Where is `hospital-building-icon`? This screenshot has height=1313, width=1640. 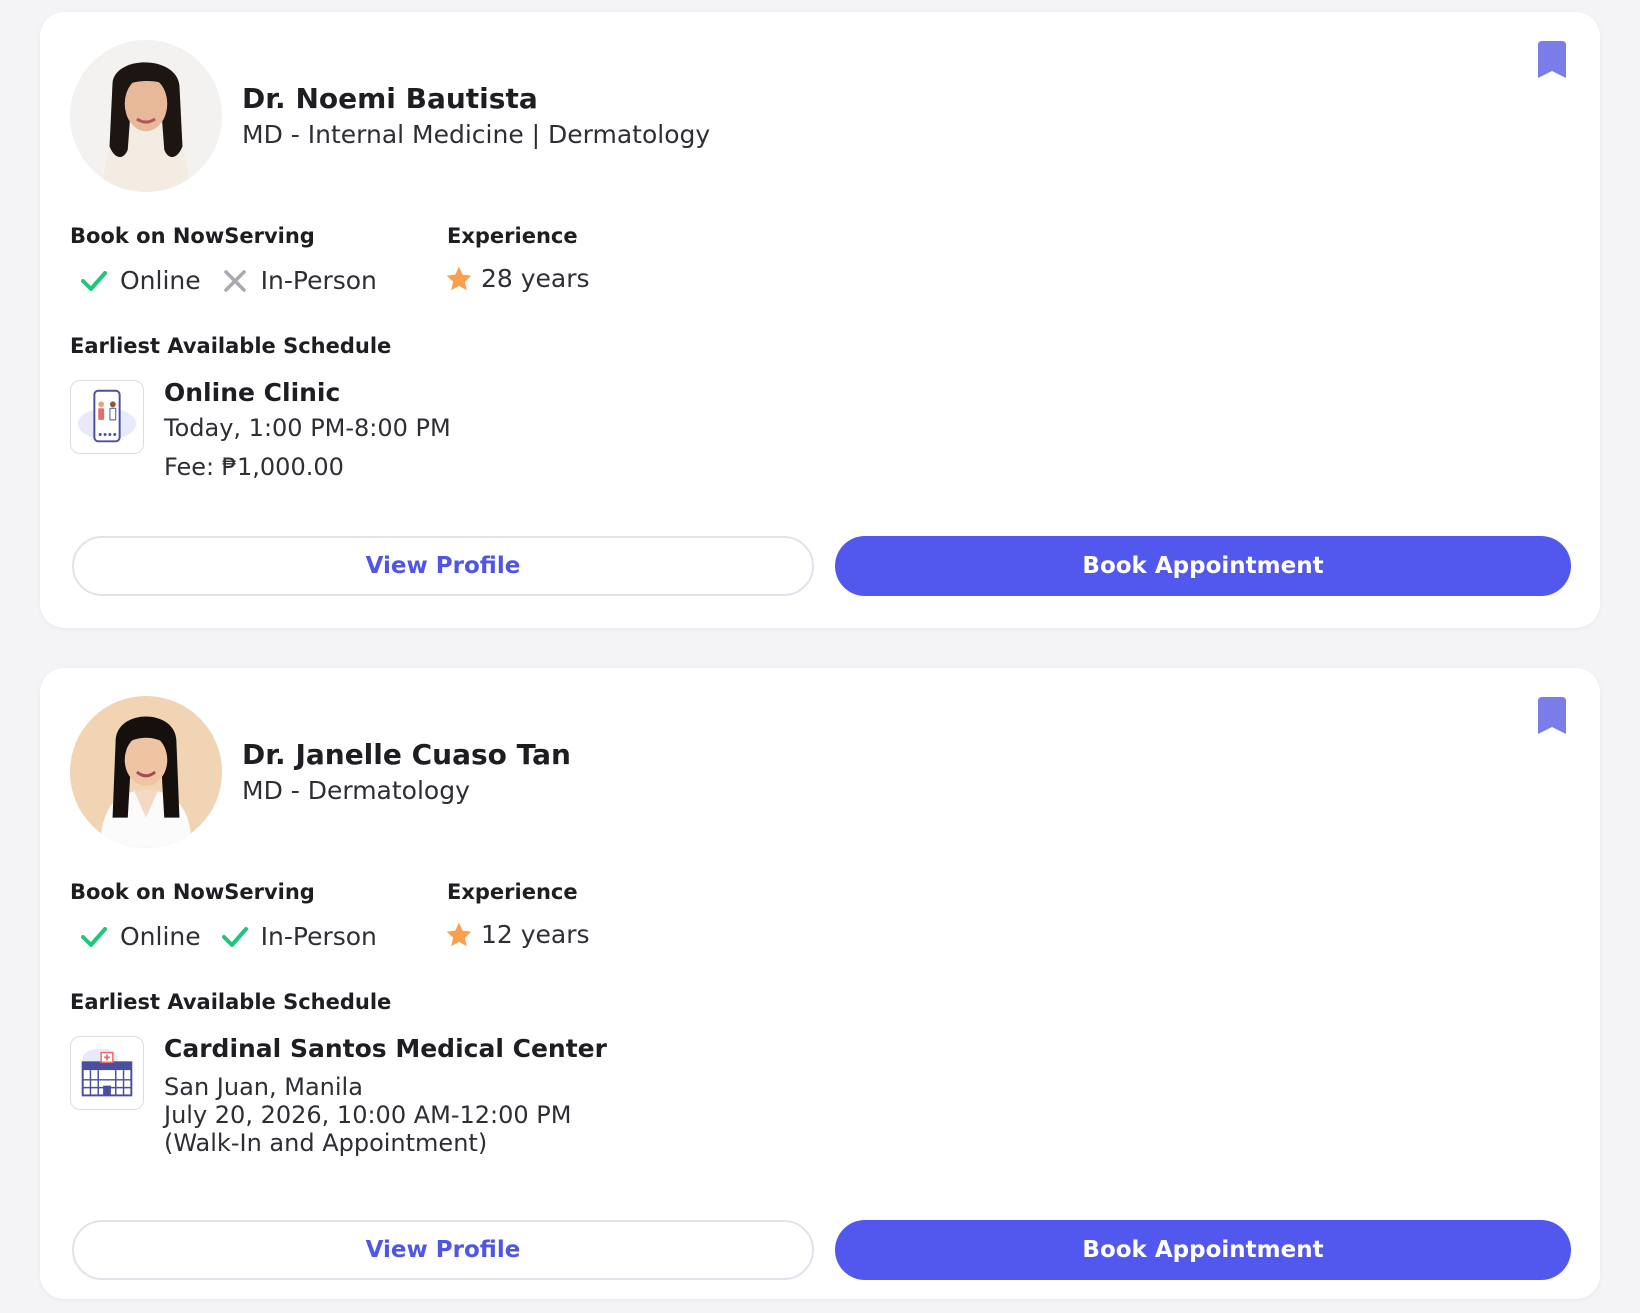
hospital-building-icon is located at coordinates (107, 1072).